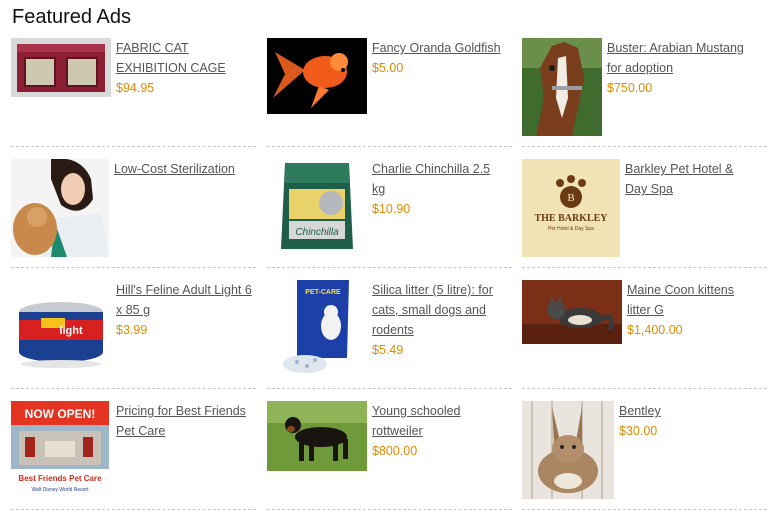 Image resolution: width=777 pixels, height=520 pixels. What do you see at coordinates (60, 414) in the screenshot?
I see `now-open-text: NOW OPEN!` at bounding box center [60, 414].